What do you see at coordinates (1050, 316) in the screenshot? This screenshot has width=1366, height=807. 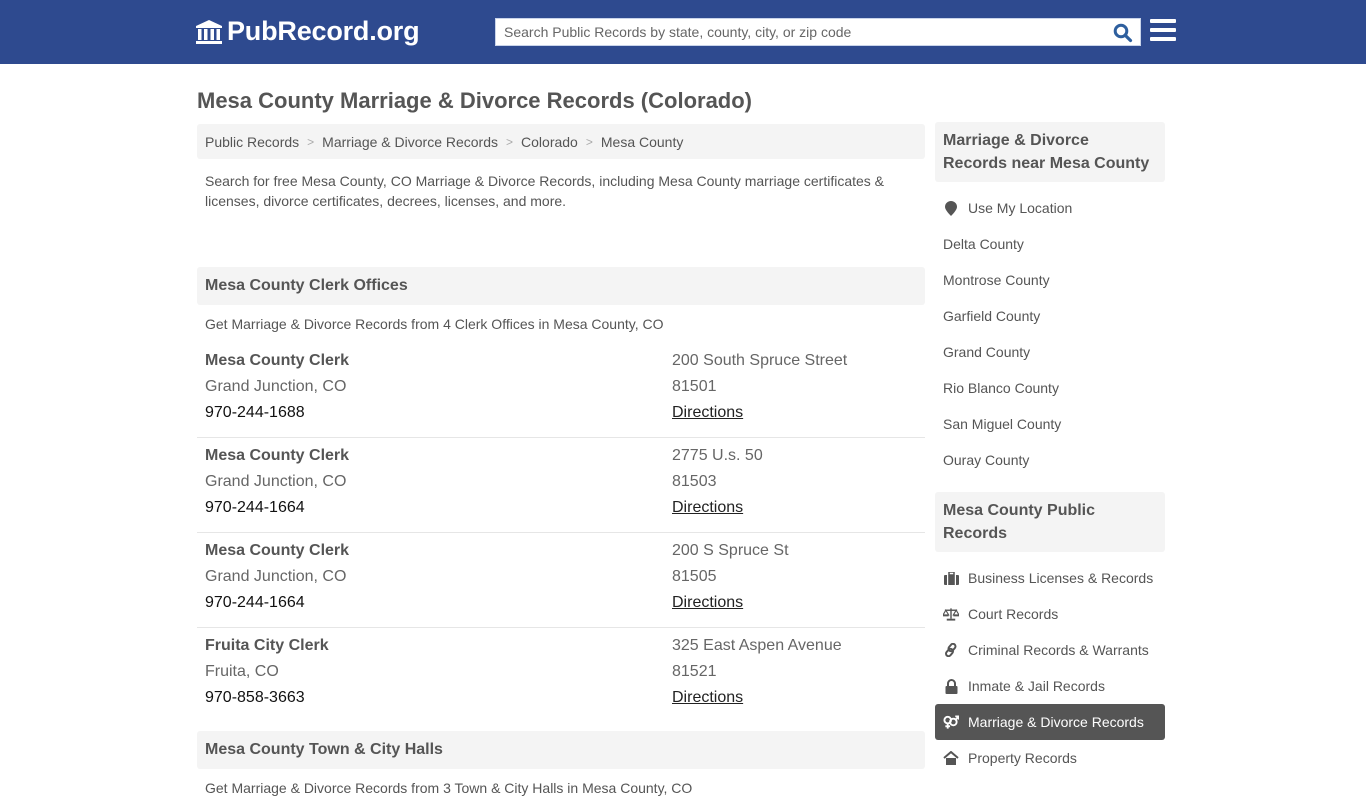 I see `nearby-county-link: Garfield County` at bounding box center [1050, 316].